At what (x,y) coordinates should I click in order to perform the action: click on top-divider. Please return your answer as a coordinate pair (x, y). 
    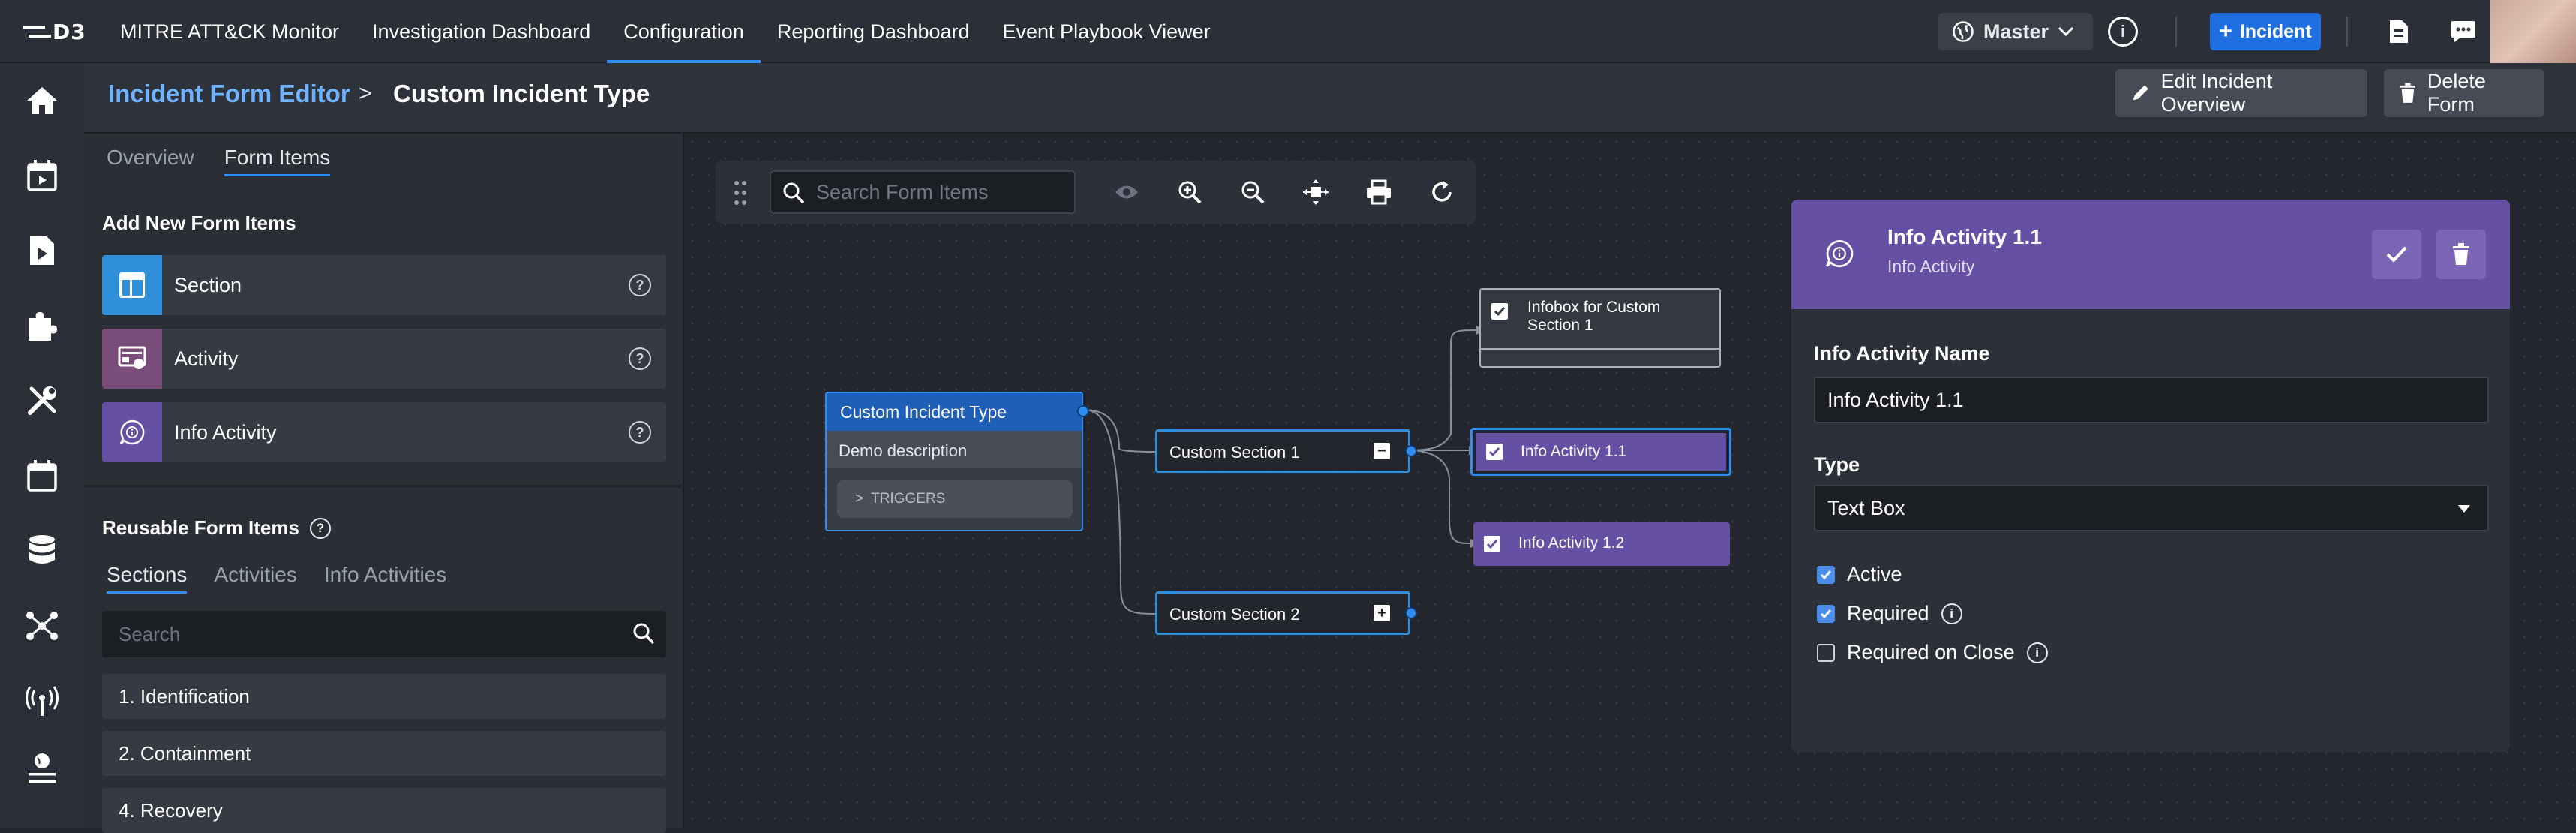
    Looking at the image, I should click on (2176, 32).